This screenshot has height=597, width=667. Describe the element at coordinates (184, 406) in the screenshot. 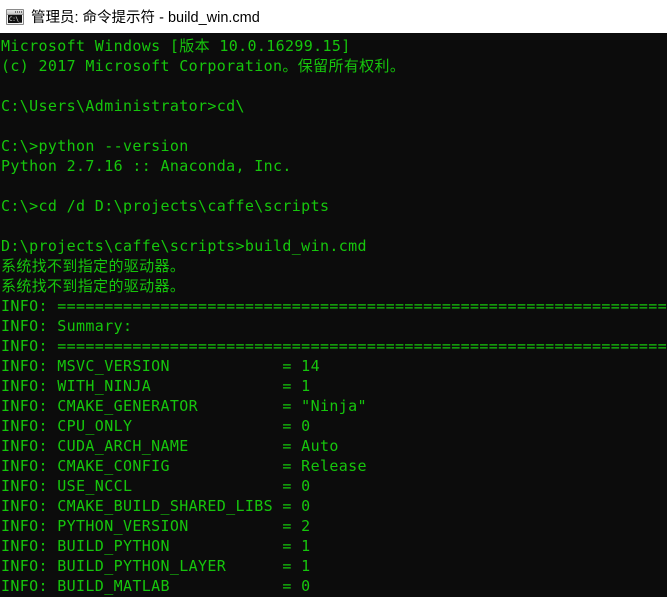

I see `console-line-info: INFO: CMAKE_GENERATOR = "Ninja"` at that location.